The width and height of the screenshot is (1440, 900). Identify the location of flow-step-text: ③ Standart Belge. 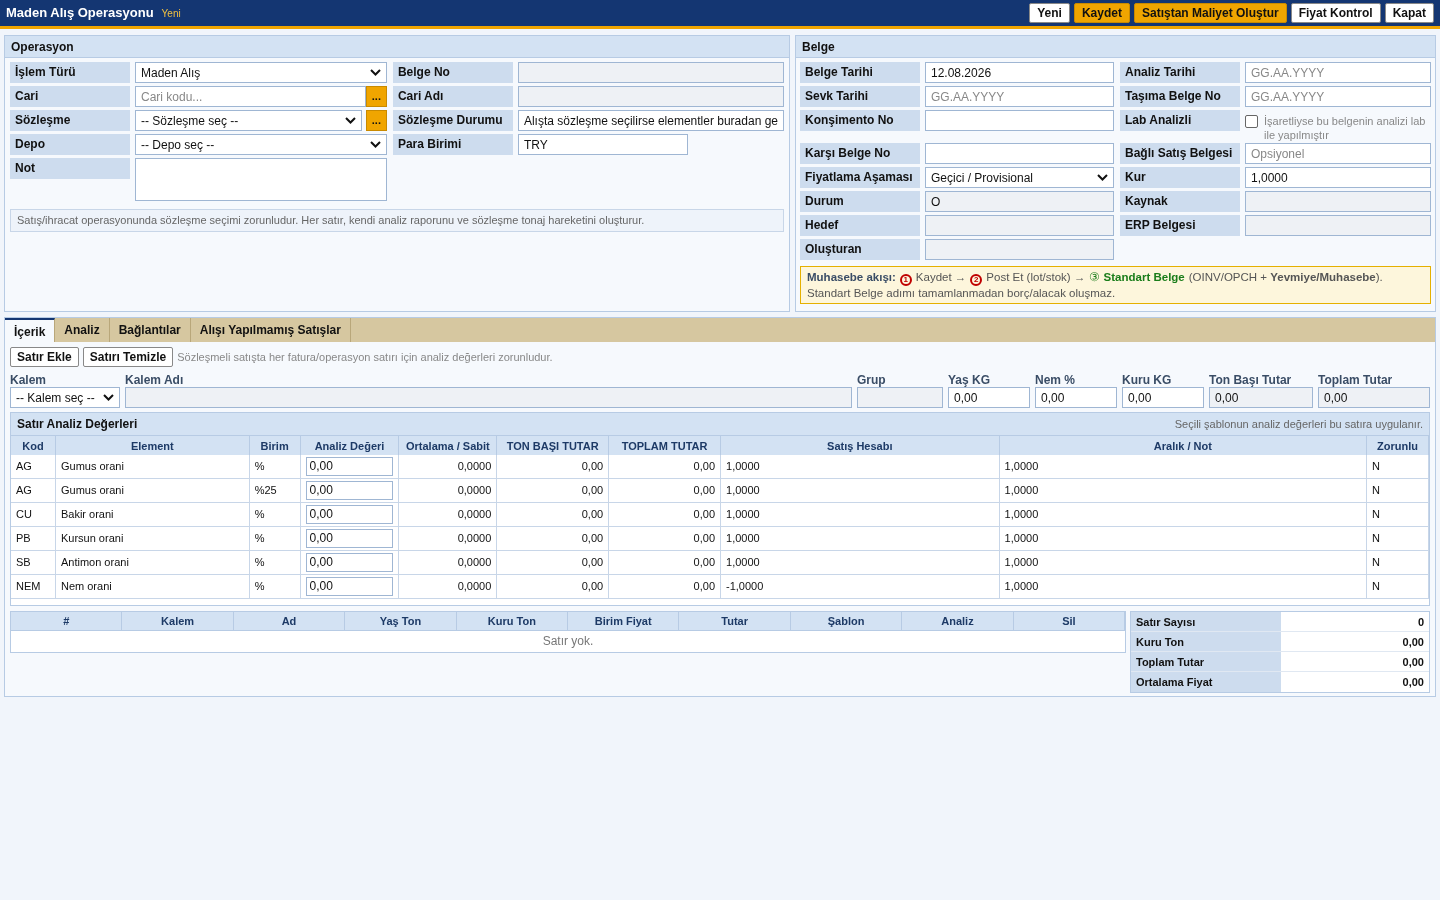
(1137, 277).